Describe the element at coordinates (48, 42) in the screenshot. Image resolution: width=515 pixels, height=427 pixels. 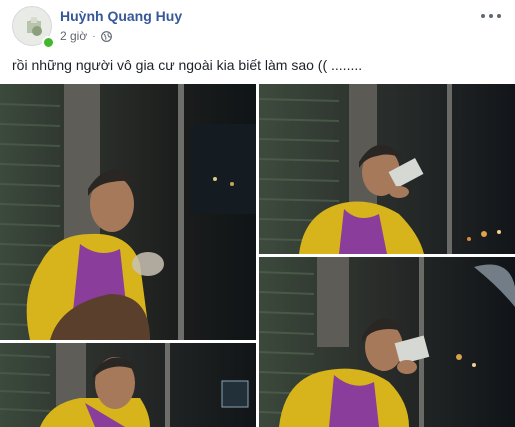
I see `online-status-indicator` at that location.